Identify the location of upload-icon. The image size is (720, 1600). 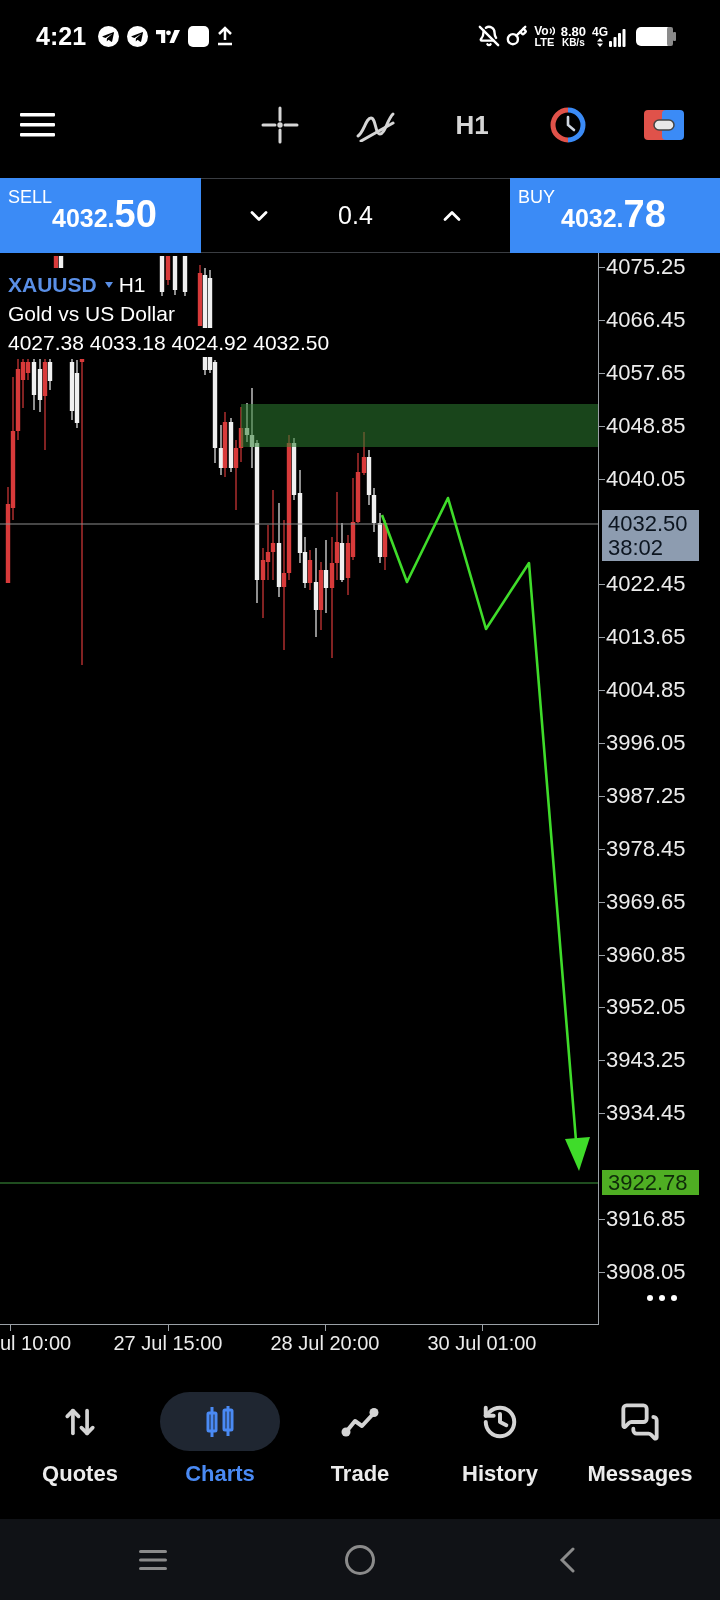
(225, 36).